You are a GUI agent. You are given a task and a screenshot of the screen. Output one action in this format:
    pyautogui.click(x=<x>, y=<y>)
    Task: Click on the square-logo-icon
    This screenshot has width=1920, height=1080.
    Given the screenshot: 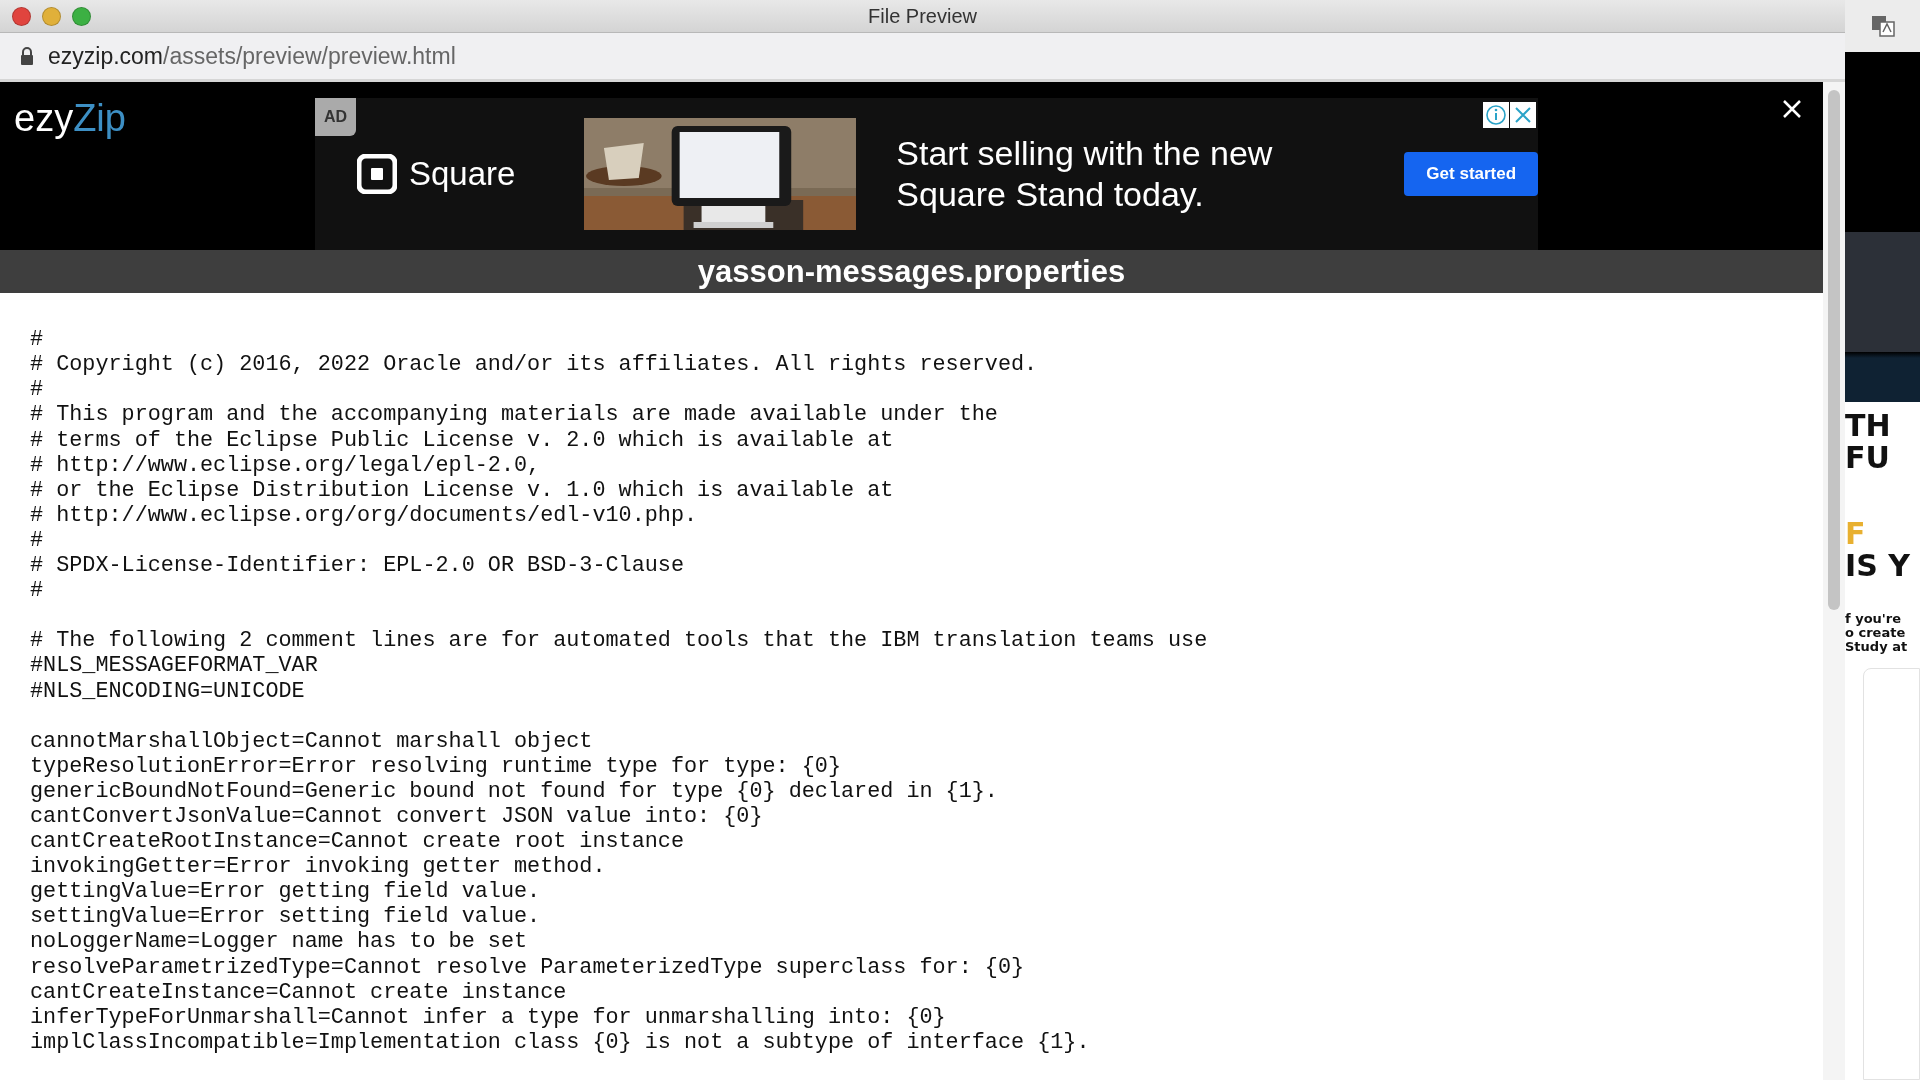 What is the action you would take?
    pyautogui.click(x=377, y=174)
    